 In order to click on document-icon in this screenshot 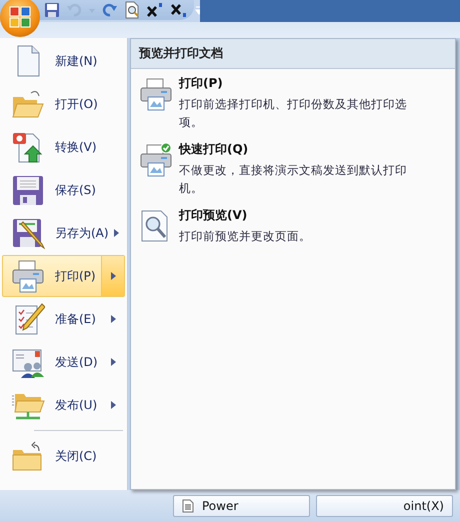, I will do `click(188, 506)`.